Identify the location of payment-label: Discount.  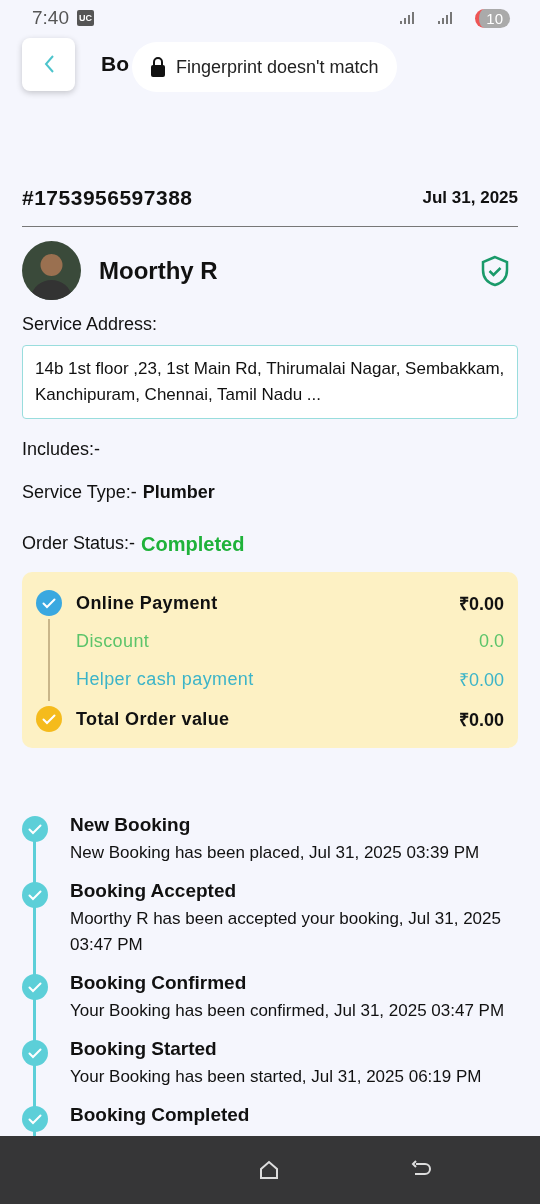
(113, 641).